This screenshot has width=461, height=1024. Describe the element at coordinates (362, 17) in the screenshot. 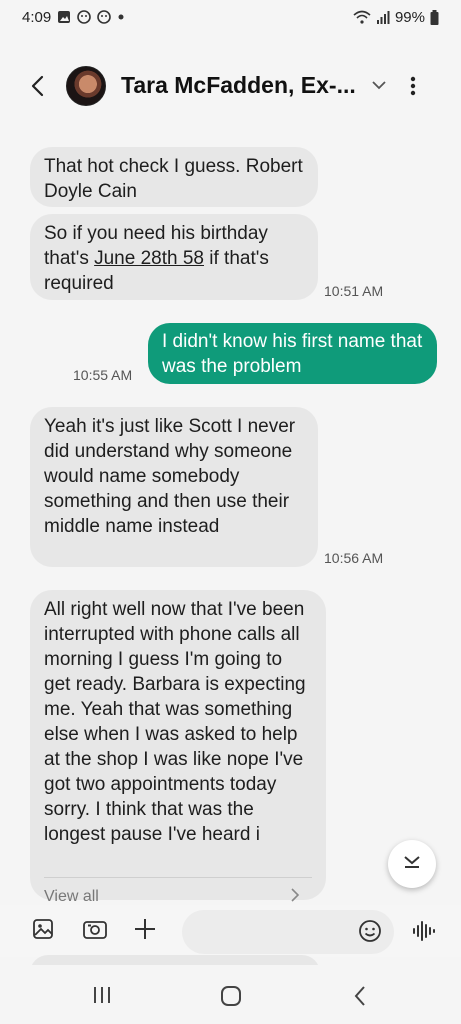

I see `wifi-icon` at that location.